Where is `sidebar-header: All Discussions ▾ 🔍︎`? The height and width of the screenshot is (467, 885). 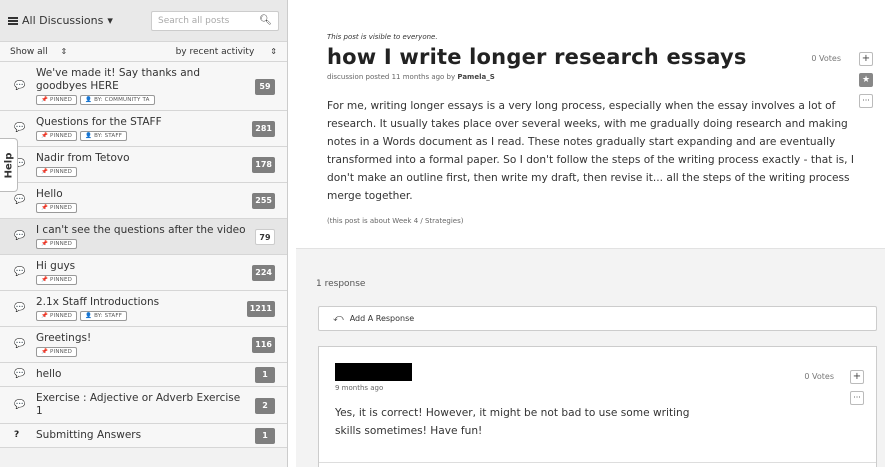
sidebar-header: All Discussions ▾ 🔍︎ is located at coordinates (143, 21).